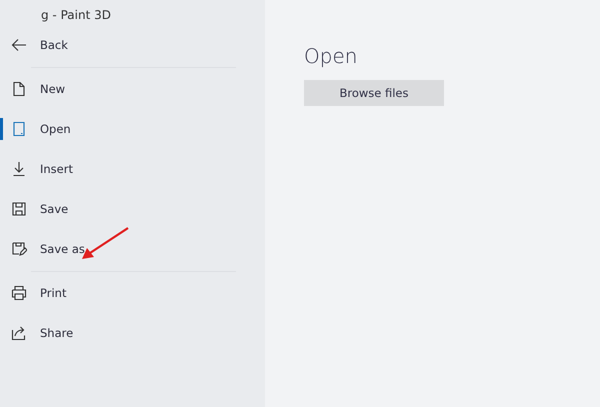 The height and width of the screenshot is (407, 600). Describe the element at coordinates (132, 293) in the screenshot. I see `menu-item: Print` at that location.